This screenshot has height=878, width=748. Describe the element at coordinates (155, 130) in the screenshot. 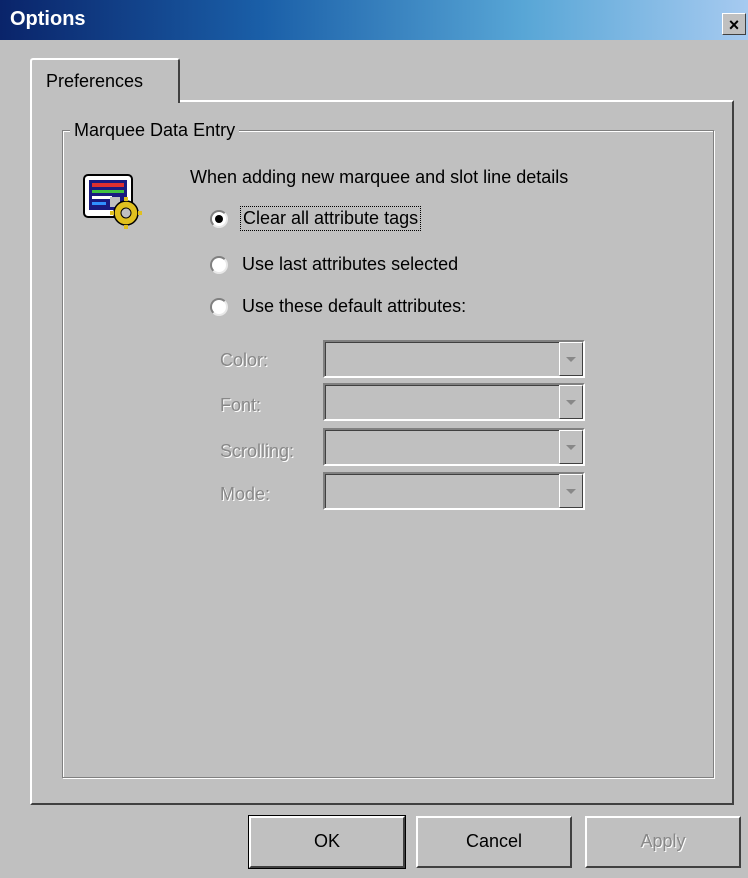

I see `group-label: Marquee Data Entry` at that location.